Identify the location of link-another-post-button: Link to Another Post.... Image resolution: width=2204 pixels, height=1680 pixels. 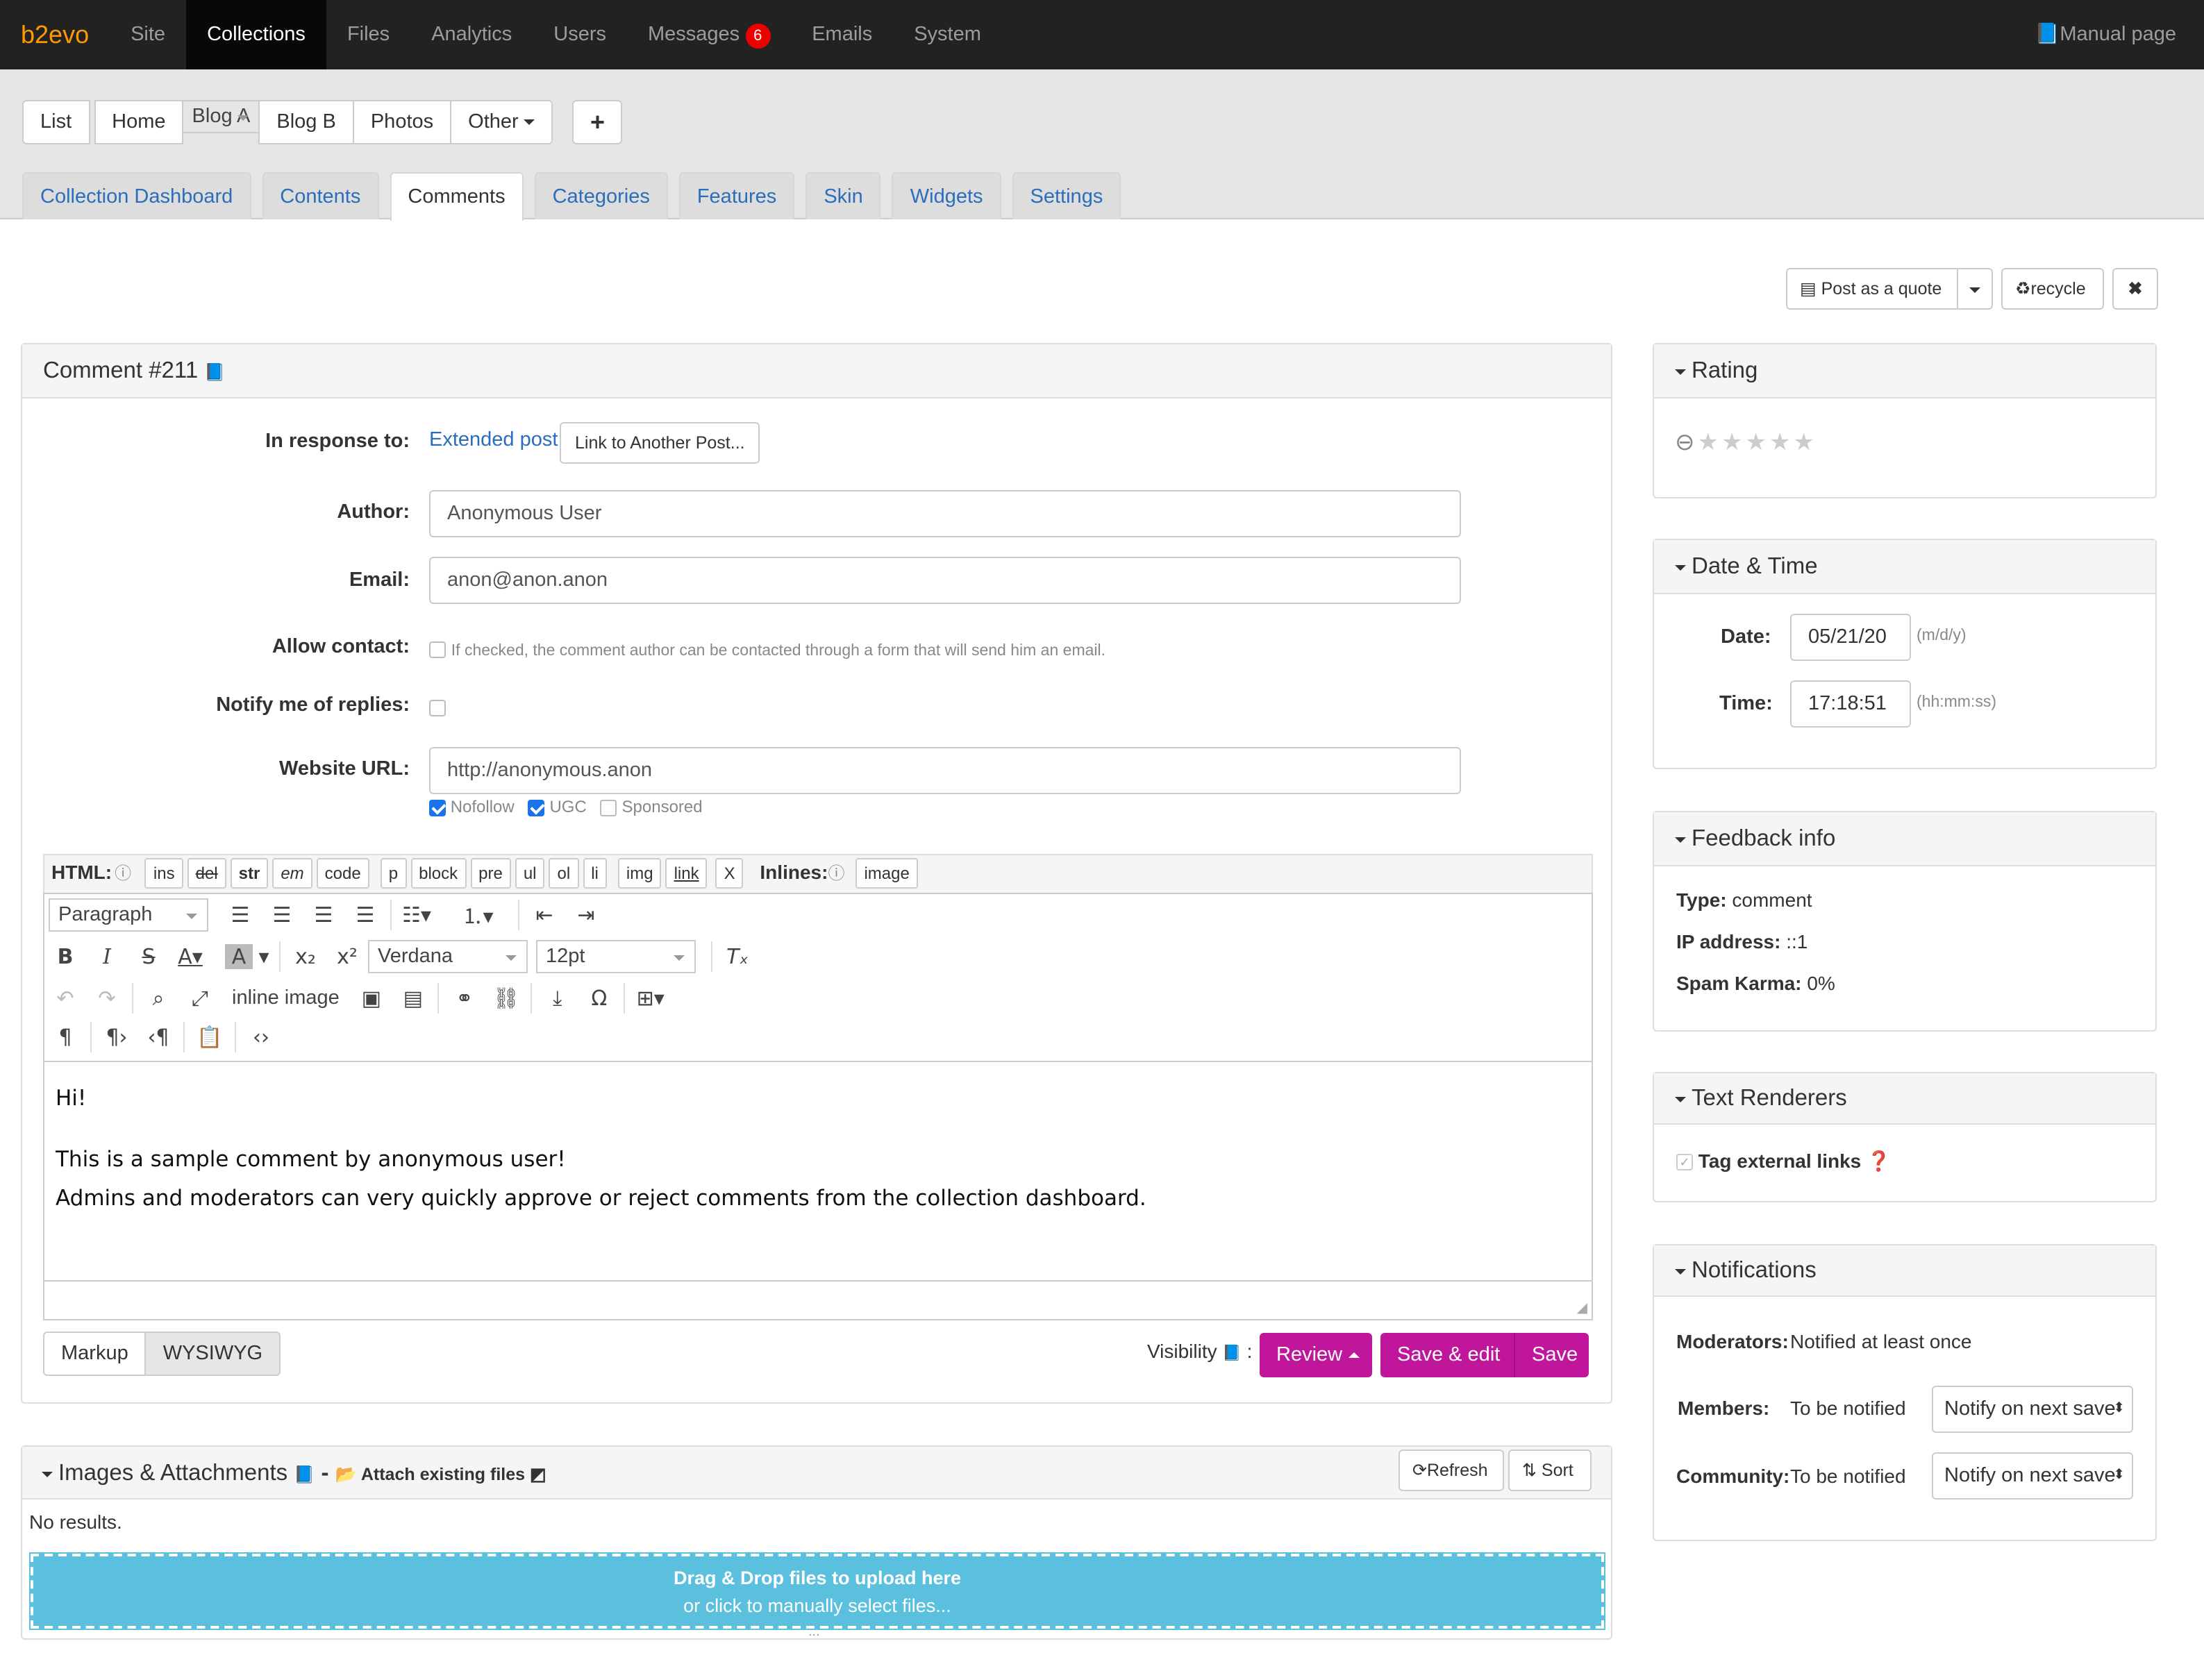
(660, 443).